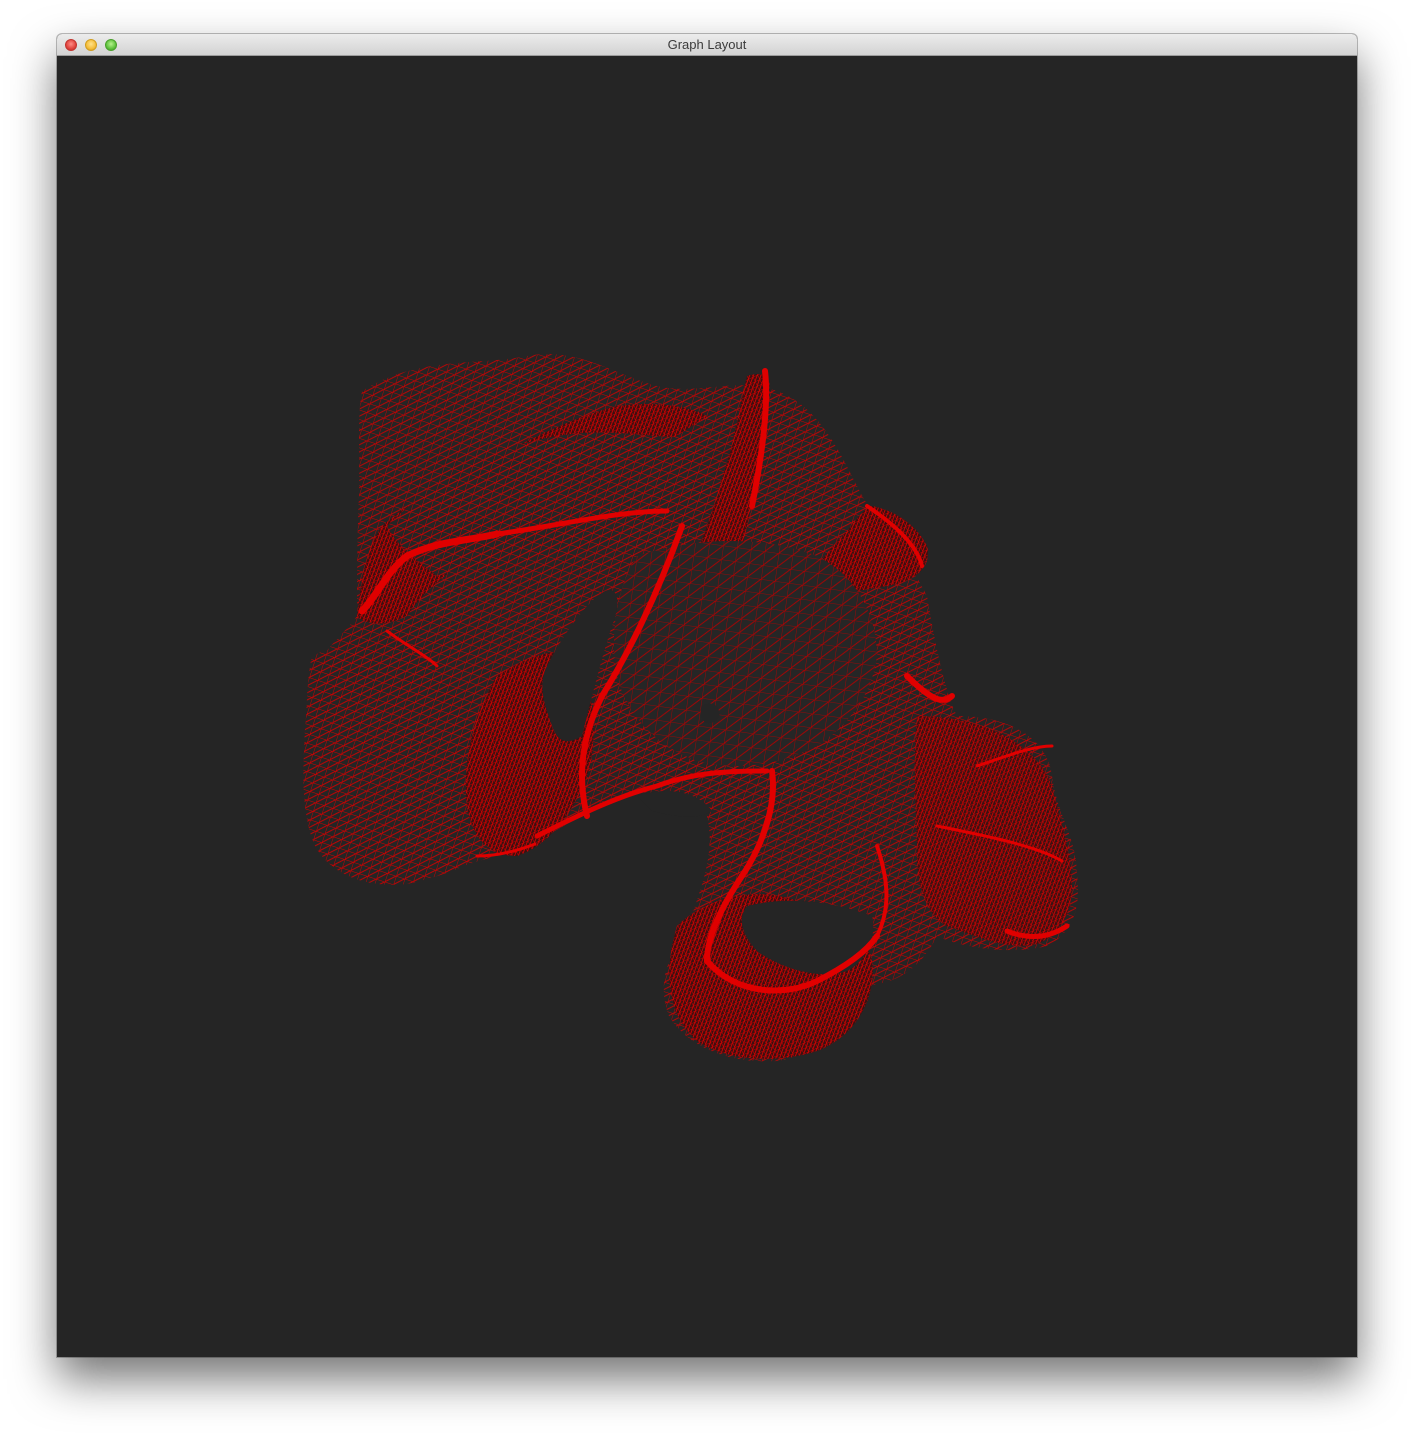 The width and height of the screenshot is (1414, 1436). I want to click on window-title: Graph Layout, so click(707, 44).